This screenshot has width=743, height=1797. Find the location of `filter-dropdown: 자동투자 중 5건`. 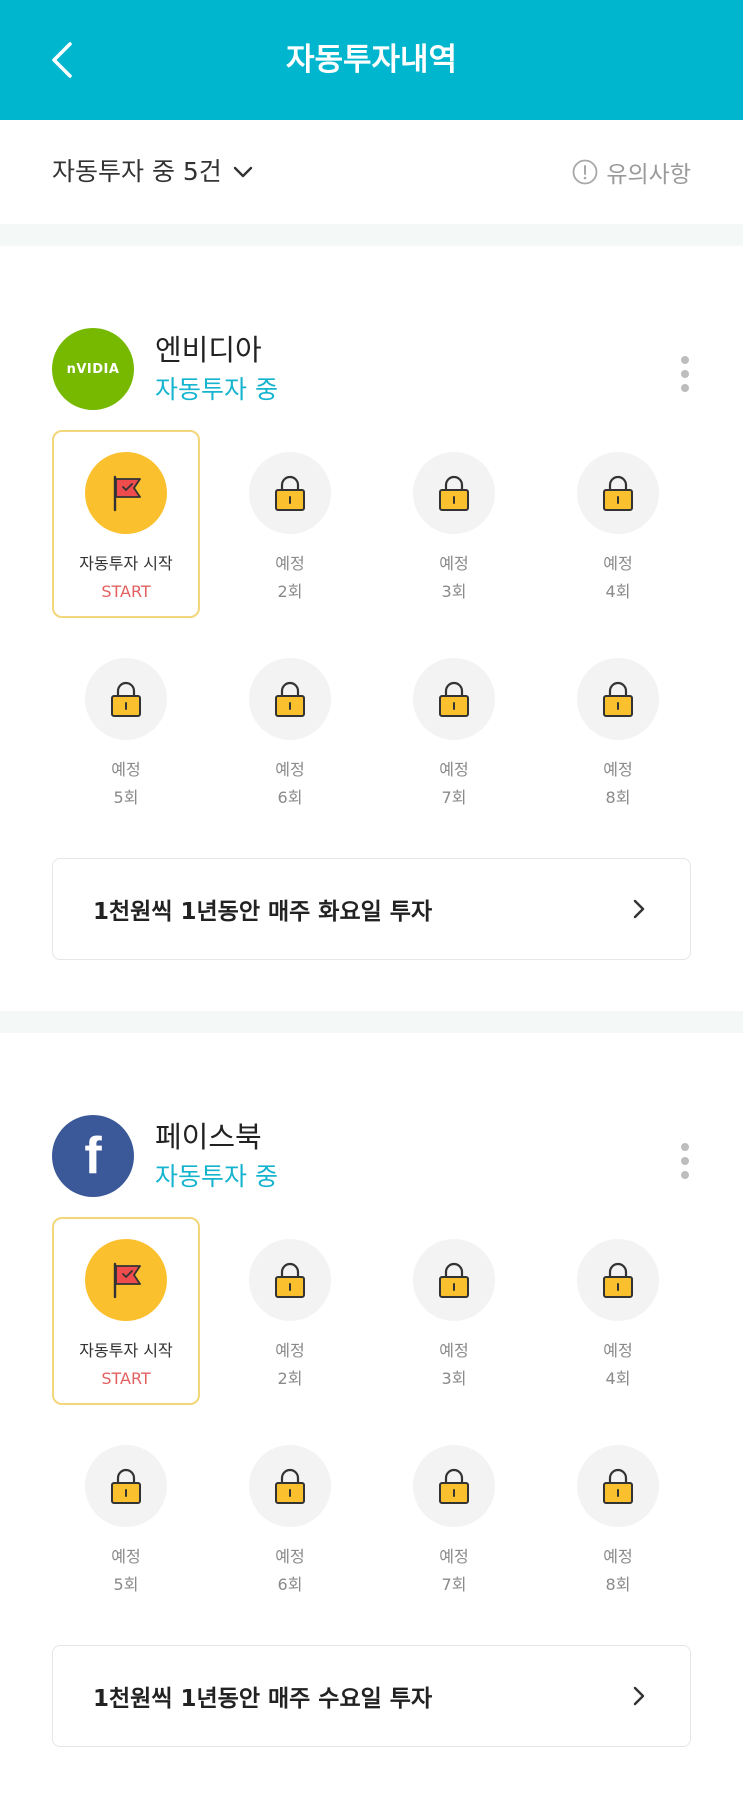

filter-dropdown: 자동투자 중 5건 is located at coordinates (153, 172).